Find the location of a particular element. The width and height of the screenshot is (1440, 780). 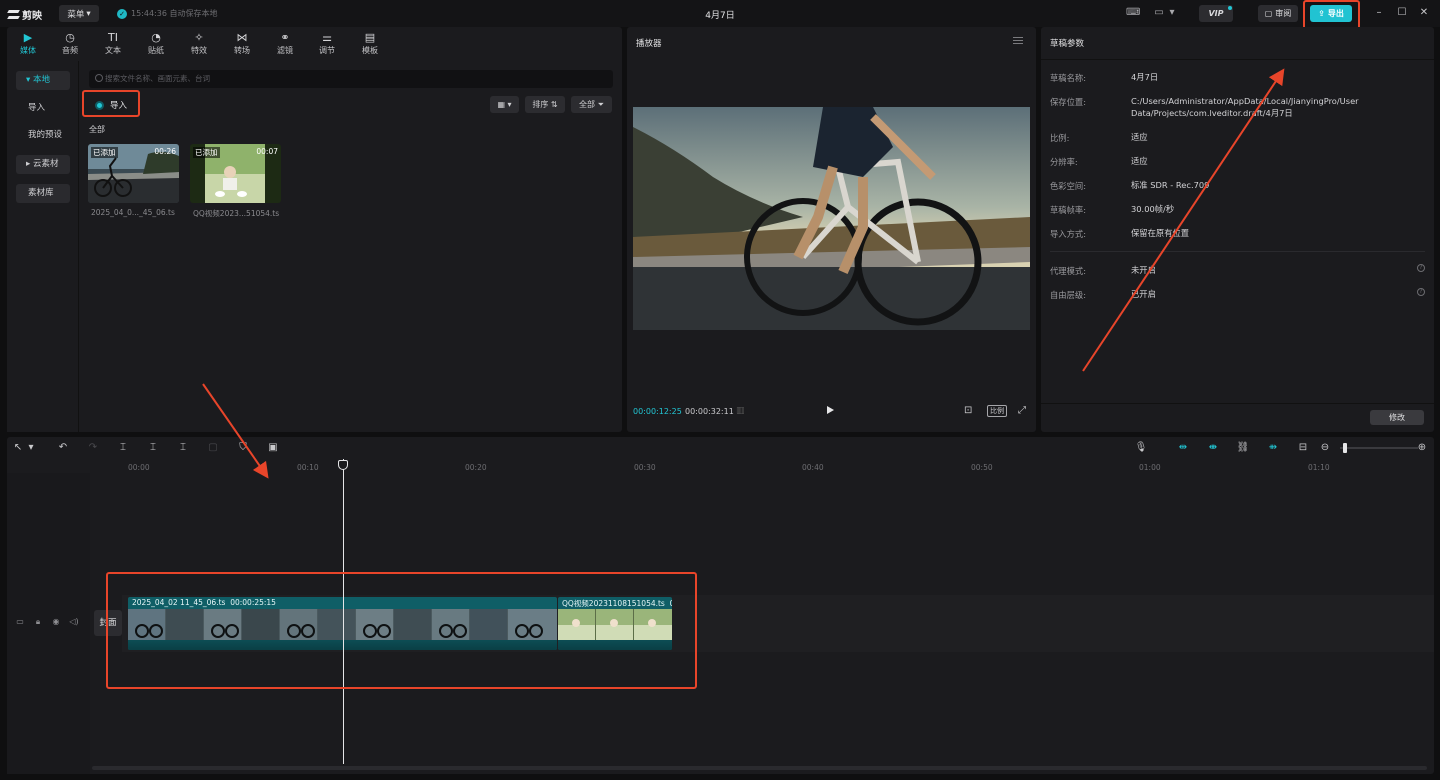

arrow-to-export is located at coordinates (1183, 220).